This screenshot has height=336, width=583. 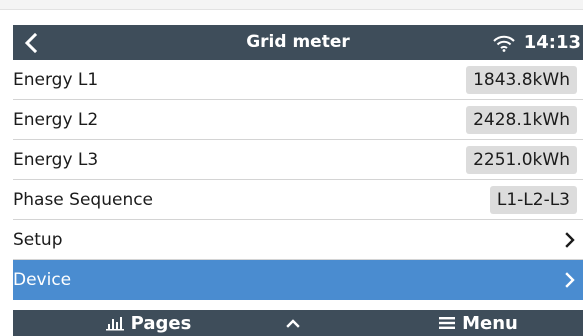 What do you see at coordinates (490, 323) in the screenshot?
I see `menu-label: Menu` at bounding box center [490, 323].